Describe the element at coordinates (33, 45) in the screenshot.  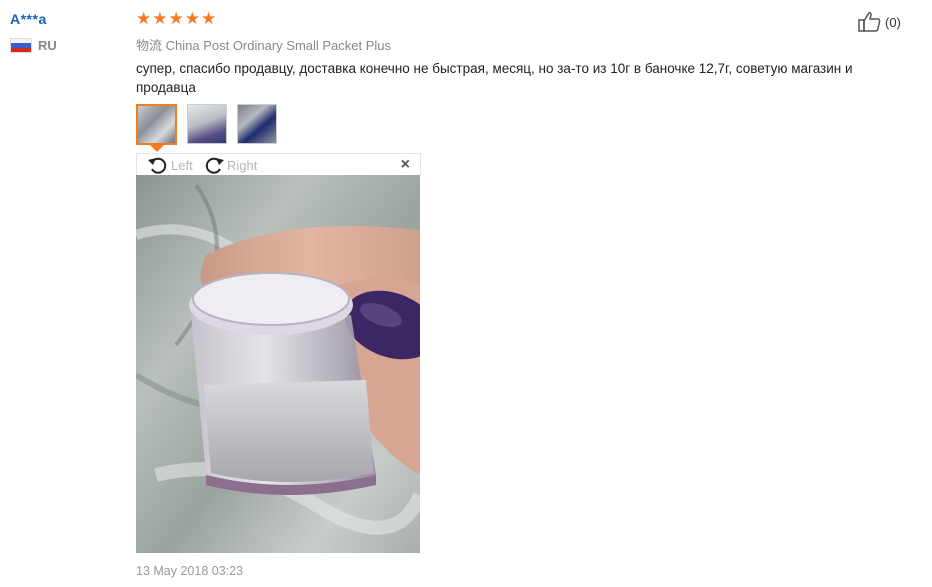
I see `reviewer-country: RU` at that location.